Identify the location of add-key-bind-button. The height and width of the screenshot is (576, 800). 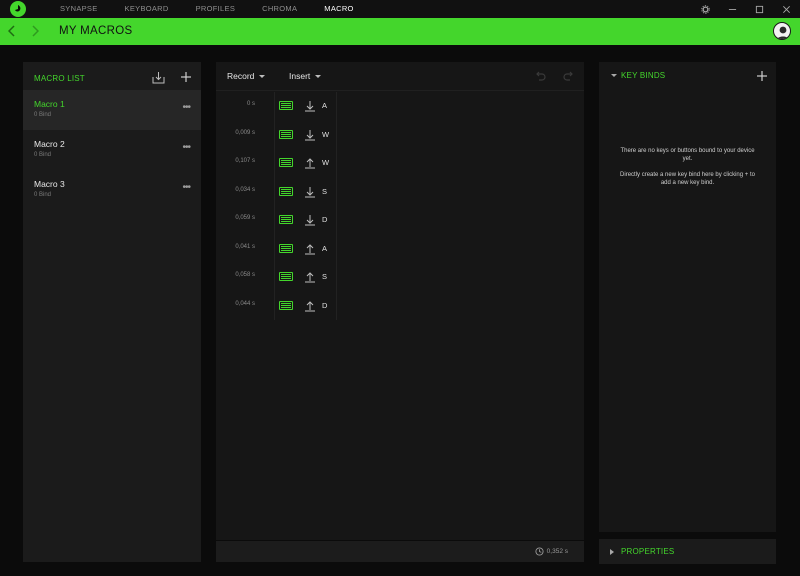
(762, 76).